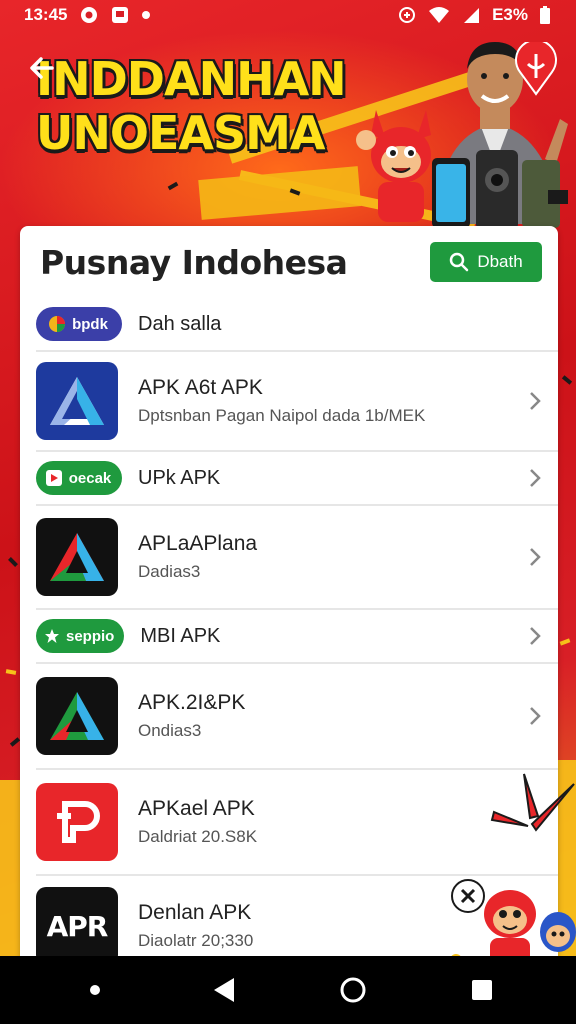 This screenshot has width=576, height=1024. I want to click on back-triangle-icon, so click(223, 990).